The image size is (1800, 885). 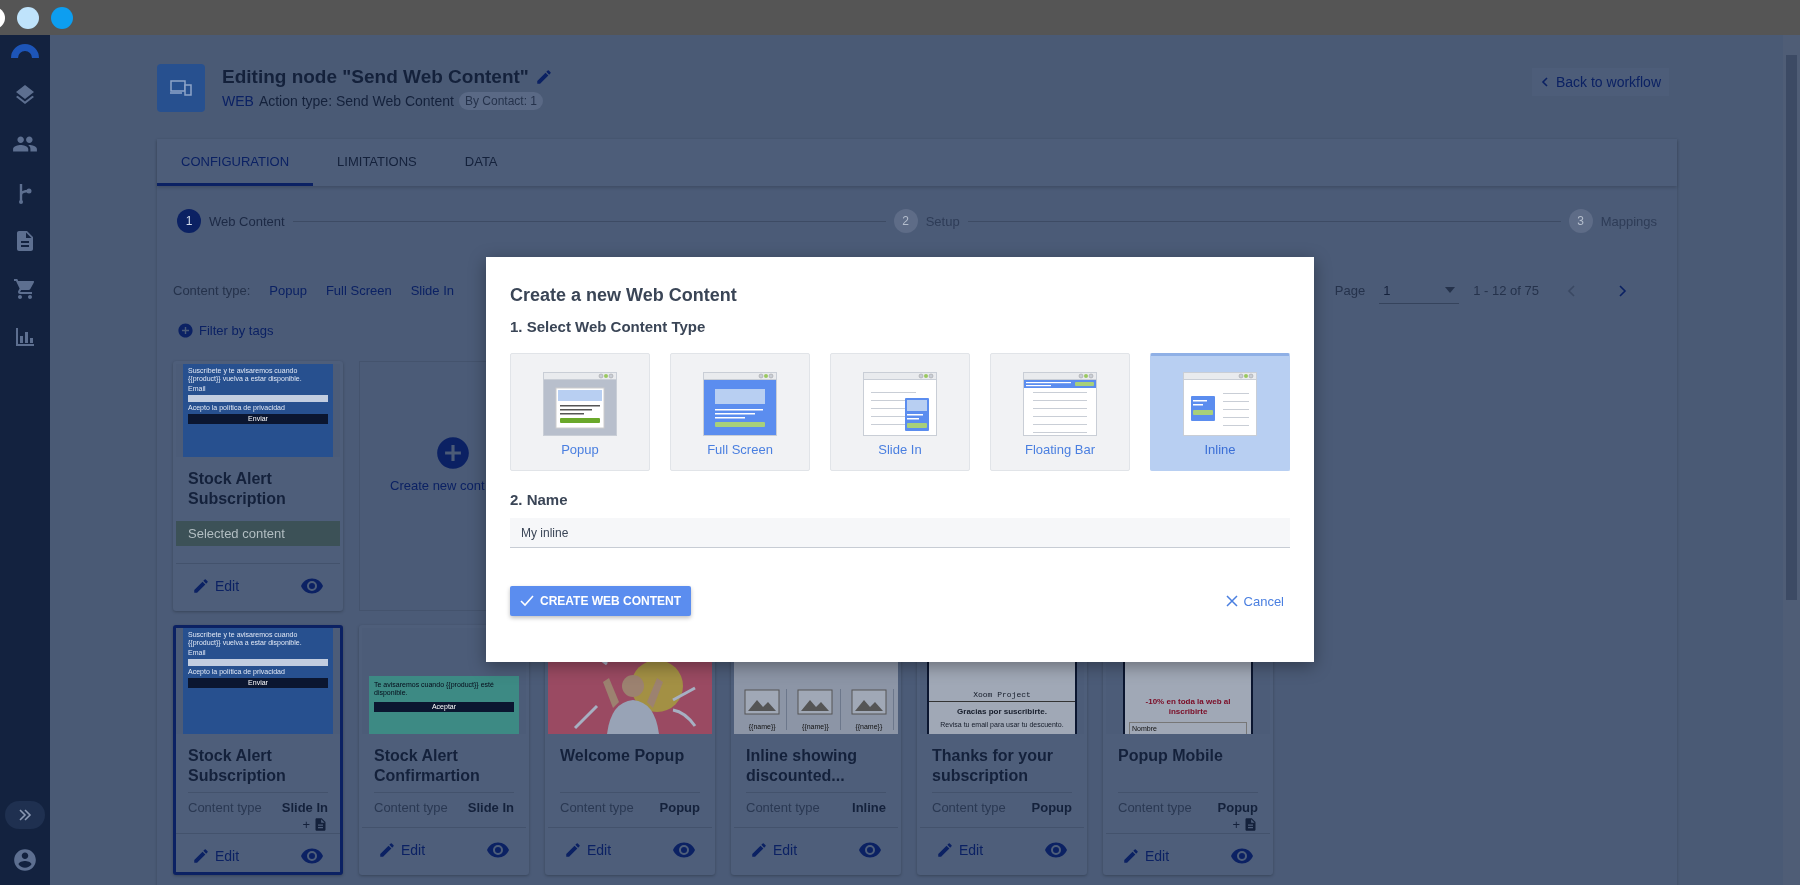 What do you see at coordinates (624, 295) in the screenshot?
I see `dialog-title: Create a new Web Content` at bounding box center [624, 295].